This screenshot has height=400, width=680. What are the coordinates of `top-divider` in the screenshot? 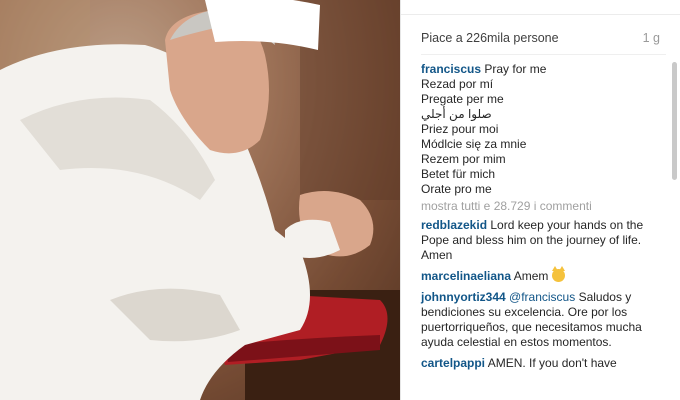 It's located at (540, 14).